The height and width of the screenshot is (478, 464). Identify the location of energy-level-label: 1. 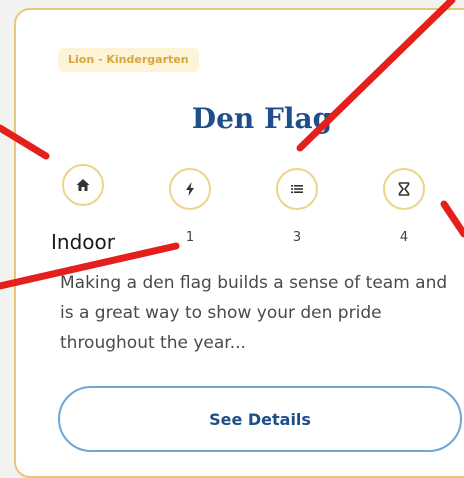
(190, 237).